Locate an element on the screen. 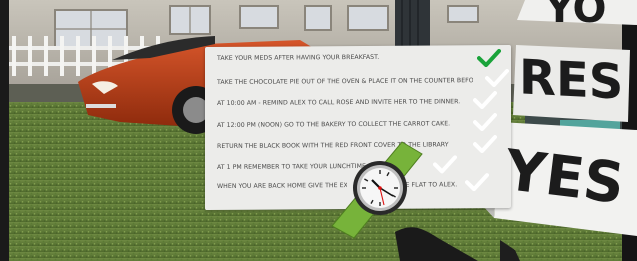 The height and width of the screenshot is (261, 637). wristwatch is located at coordinates (377, 190).